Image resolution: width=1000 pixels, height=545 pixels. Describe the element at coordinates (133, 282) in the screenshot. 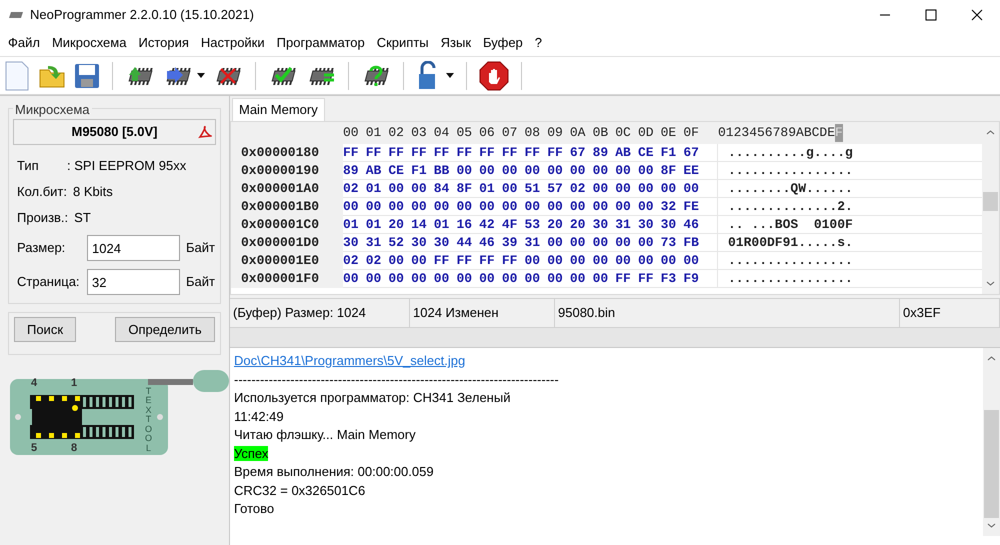

I see `number-field: 32` at that location.